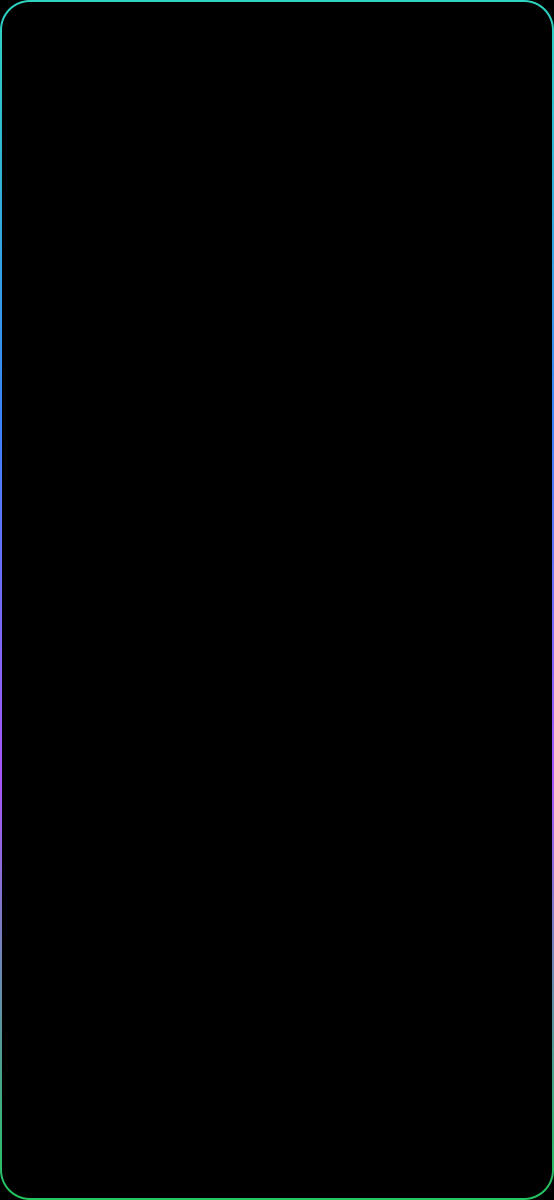 The width and height of the screenshot is (554, 1200). Describe the element at coordinates (95, 845) in the screenshot. I see `license-card-icon` at that location.